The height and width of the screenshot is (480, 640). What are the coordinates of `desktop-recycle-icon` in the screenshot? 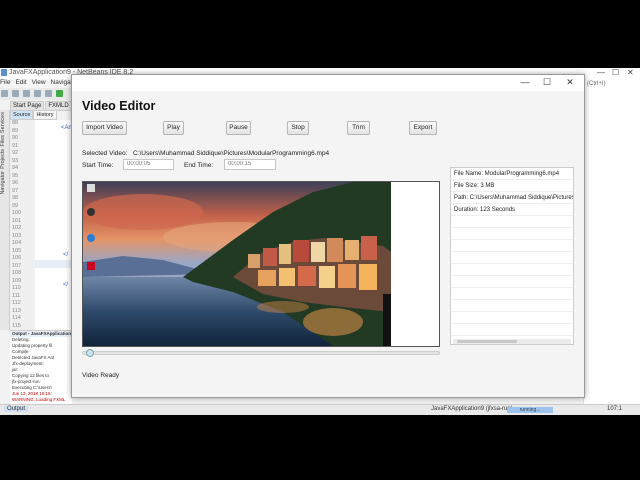 It's located at (91, 188).